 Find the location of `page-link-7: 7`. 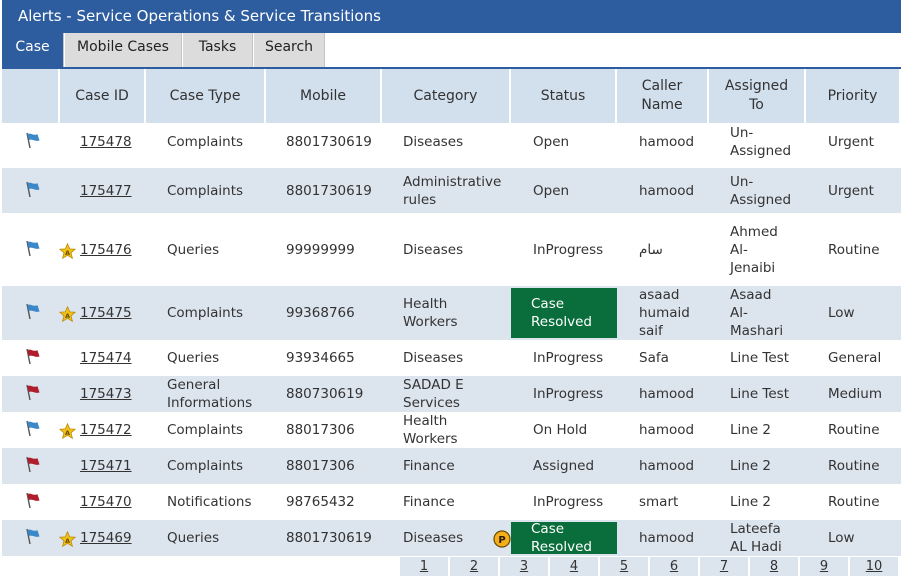

page-link-7: 7 is located at coordinates (724, 566).